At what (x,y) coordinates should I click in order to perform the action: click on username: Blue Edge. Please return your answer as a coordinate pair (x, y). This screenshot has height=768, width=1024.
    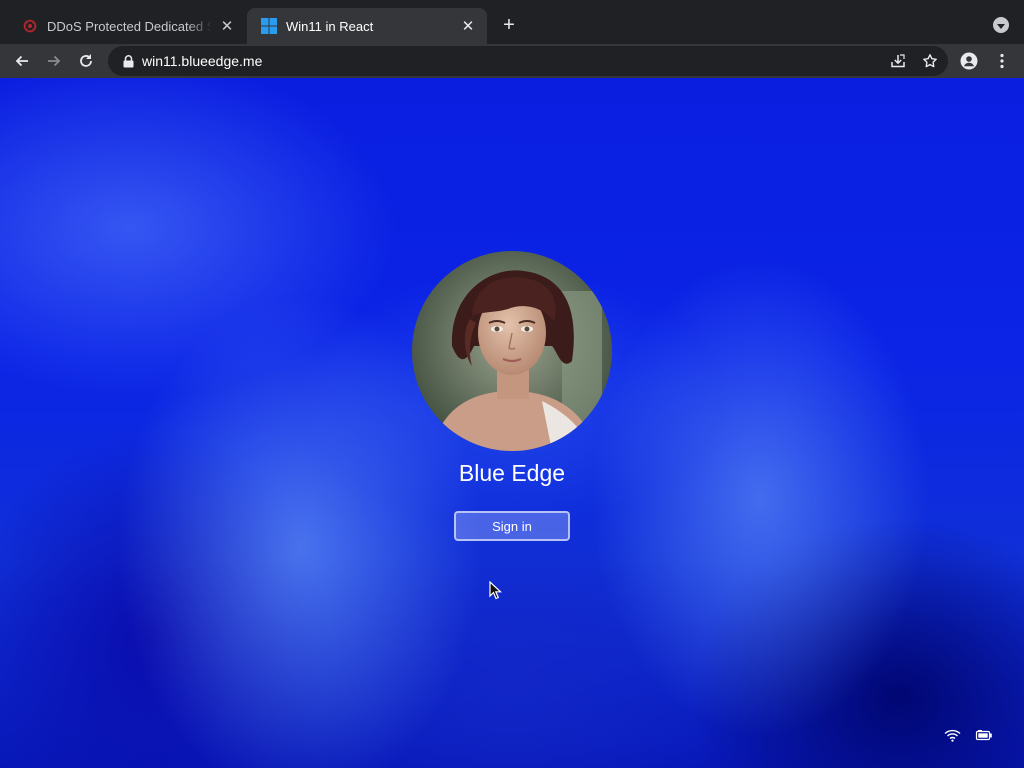
    Looking at the image, I should click on (512, 473).